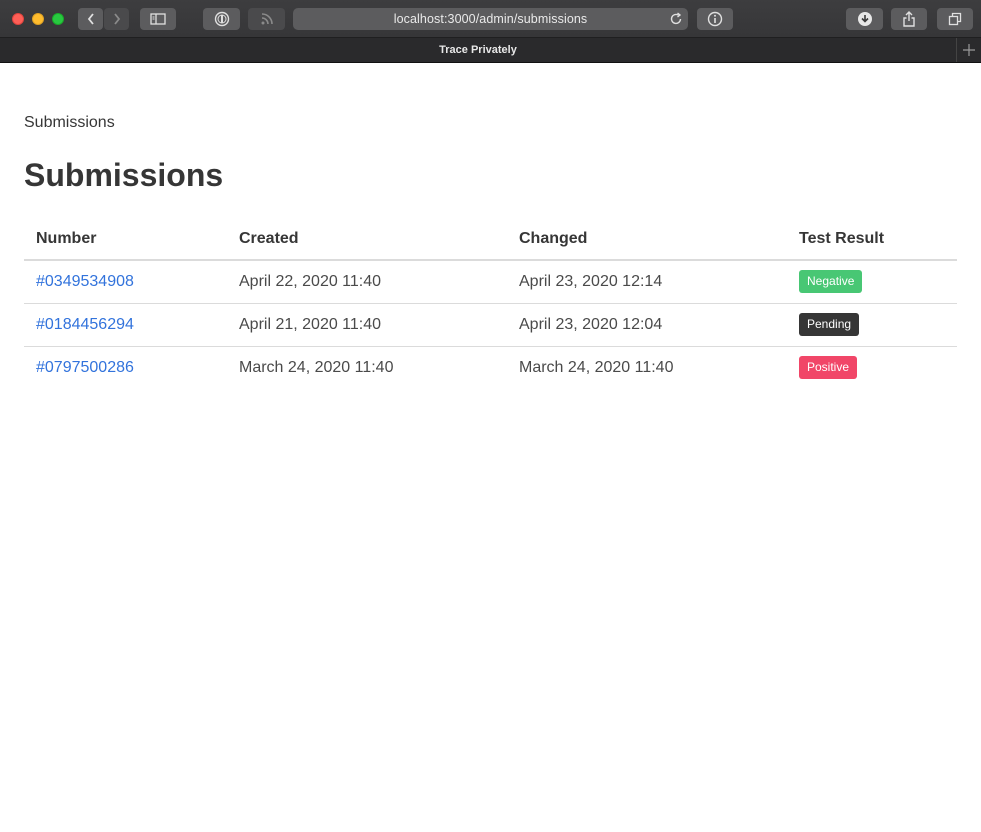 The image size is (981, 832). What do you see at coordinates (829, 324) in the screenshot?
I see `test-result-badge: Pending` at bounding box center [829, 324].